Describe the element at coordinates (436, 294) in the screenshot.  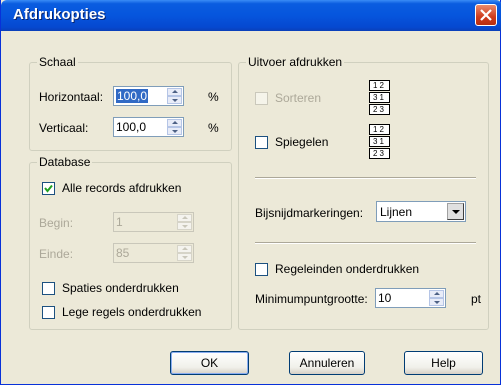
I see `min-point-size-up-arrow-icon` at that location.